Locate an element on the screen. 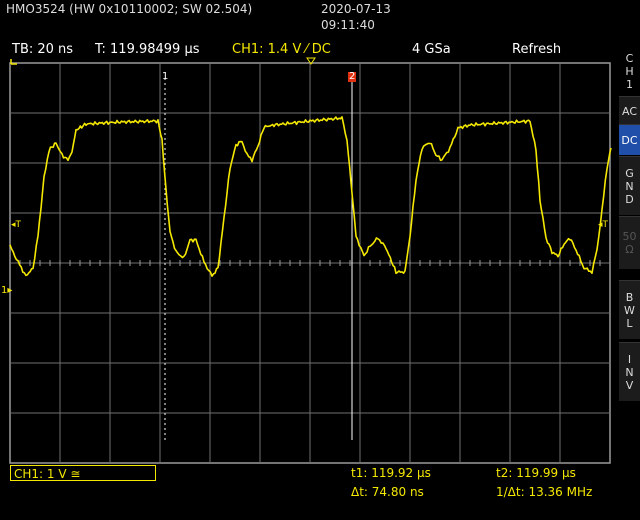 The width and height of the screenshot is (640, 520). coupling-button-label: Ω is located at coordinates (629, 249).